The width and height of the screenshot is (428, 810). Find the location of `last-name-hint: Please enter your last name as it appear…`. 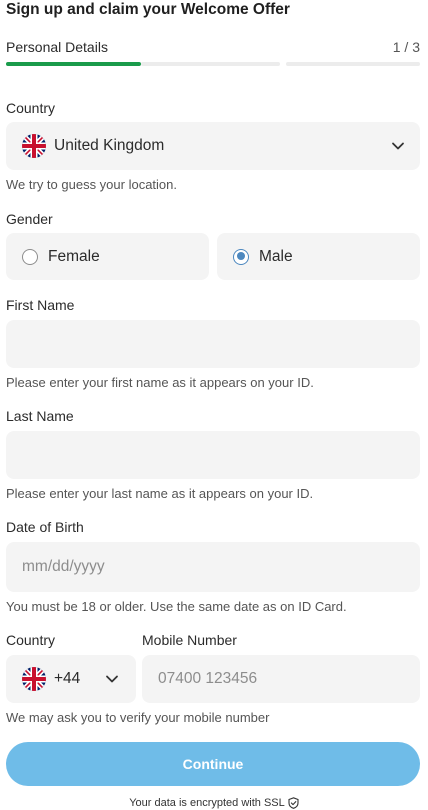

last-name-hint: Please enter your last name as it appear… is located at coordinates (160, 493).